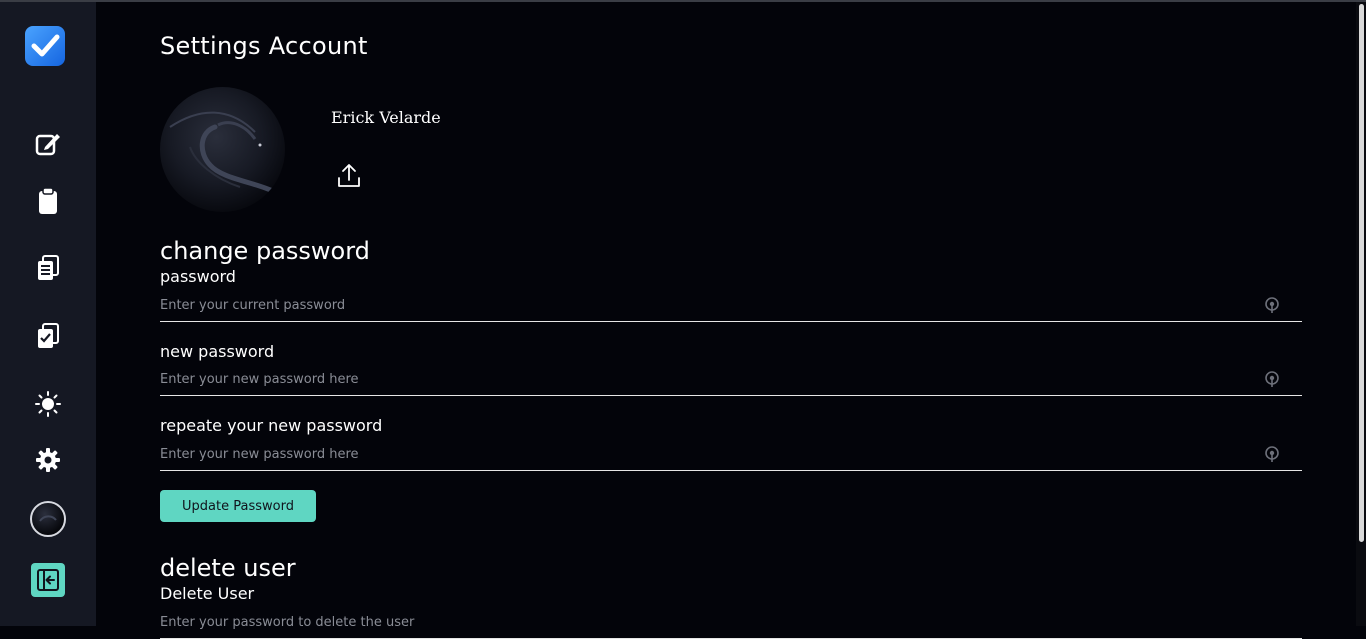  What do you see at coordinates (264, 46) in the screenshot?
I see `page-title: Settings Account` at bounding box center [264, 46].